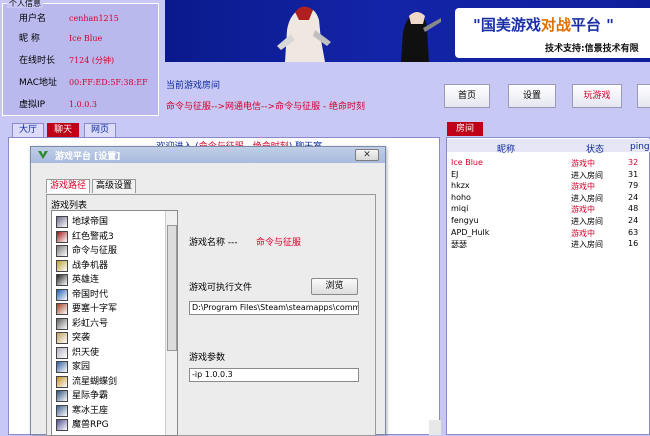 This screenshot has width=650, height=436. I want to click on params-label: 游戏参数, so click(207, 358).